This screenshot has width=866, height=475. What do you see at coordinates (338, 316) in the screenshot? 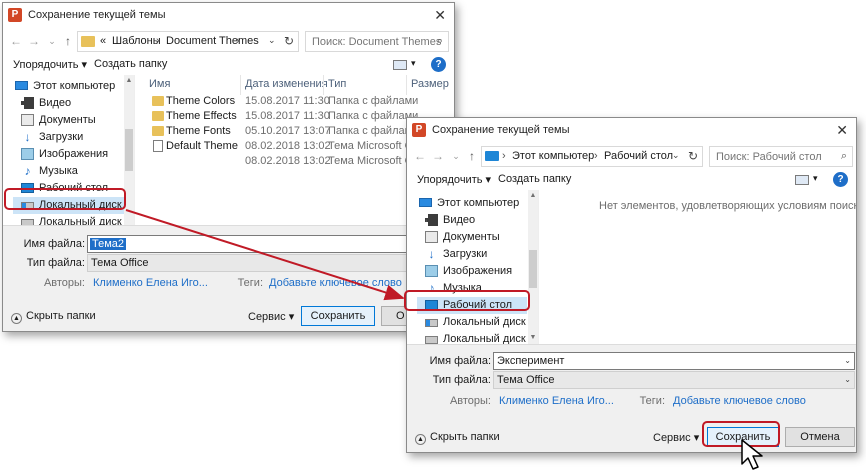
I see `save-button: Сохранить` at bounding box center [338, 316].